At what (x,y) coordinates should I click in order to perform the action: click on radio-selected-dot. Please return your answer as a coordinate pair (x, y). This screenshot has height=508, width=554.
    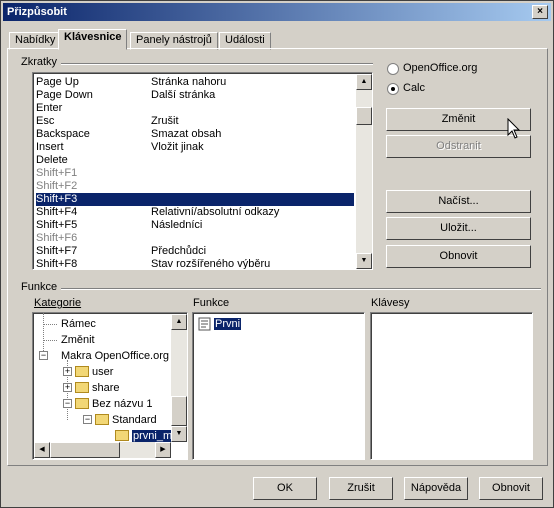
    Looking at the image, I should click on (393, 89).